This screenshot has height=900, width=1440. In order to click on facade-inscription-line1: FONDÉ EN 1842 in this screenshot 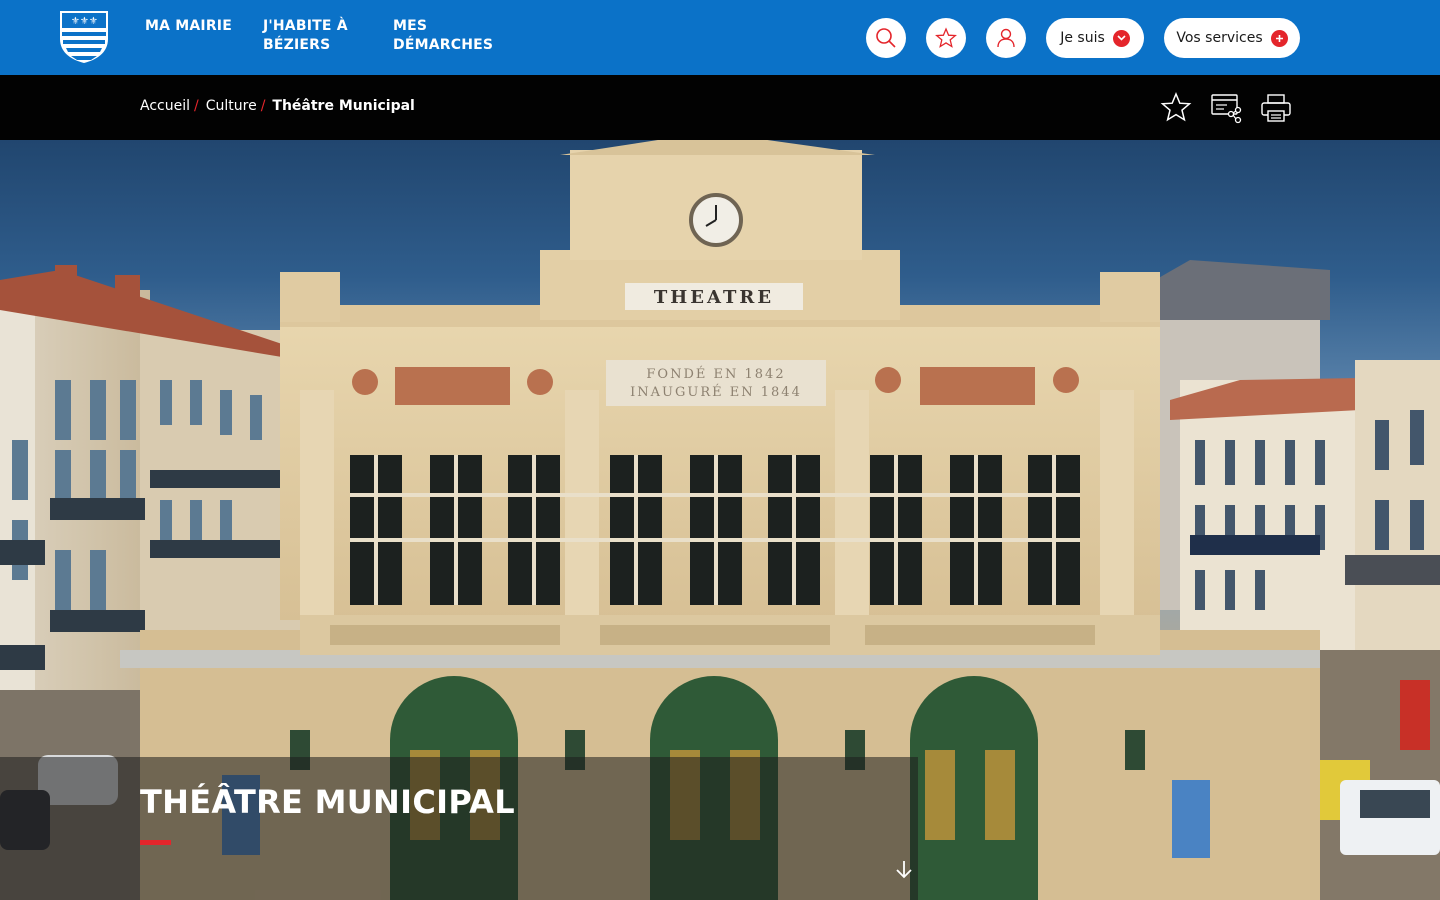, I will do `click(715, 374)`.